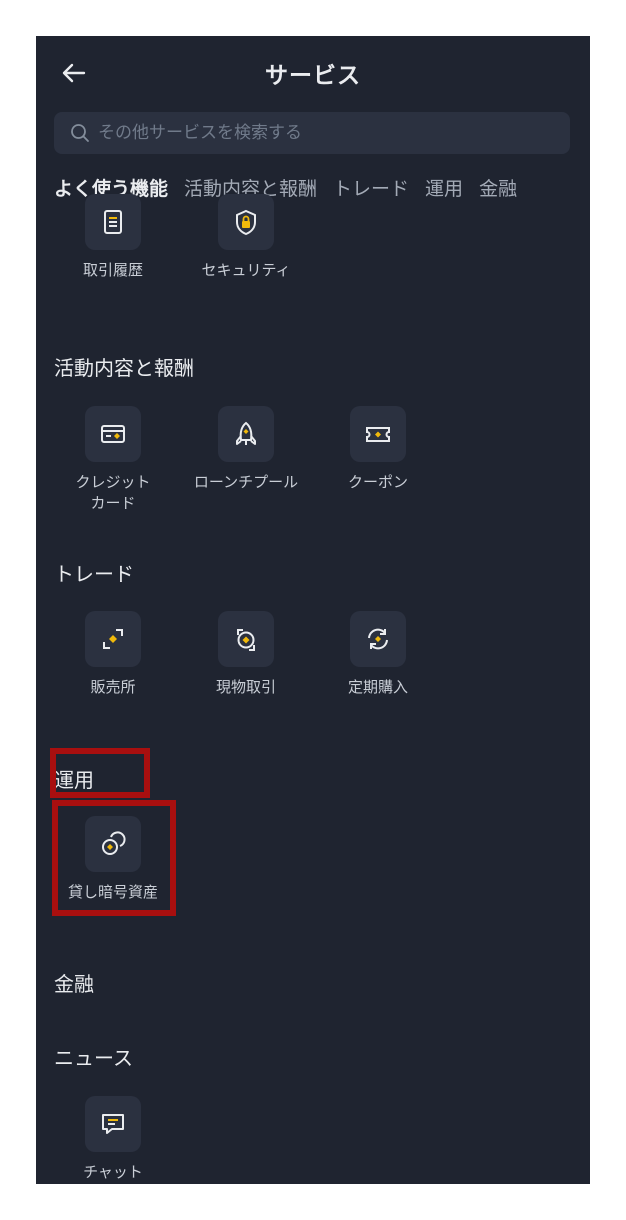 The image size is (626, 1220). I want to click on service-security: セキュリティ, so click(246, 237).